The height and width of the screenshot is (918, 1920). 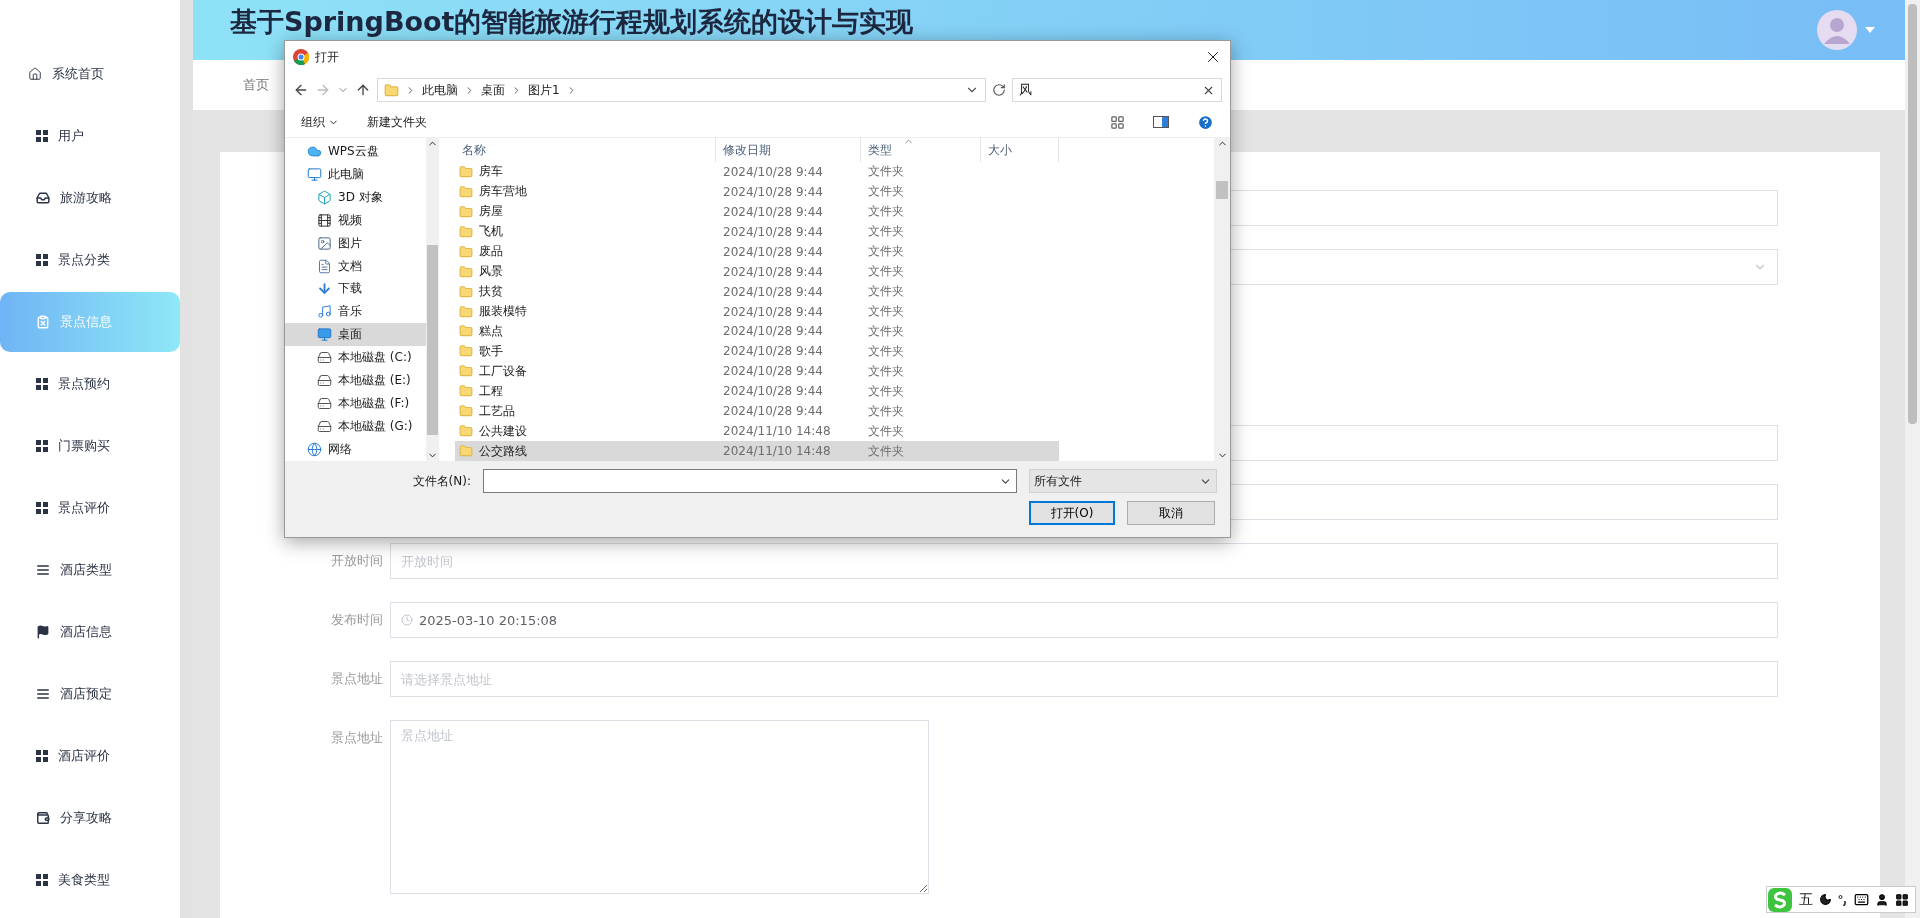 I want to click on file-row: 歌手 2024/10/28 9:44 文件夹, so click(x=757, y=351).